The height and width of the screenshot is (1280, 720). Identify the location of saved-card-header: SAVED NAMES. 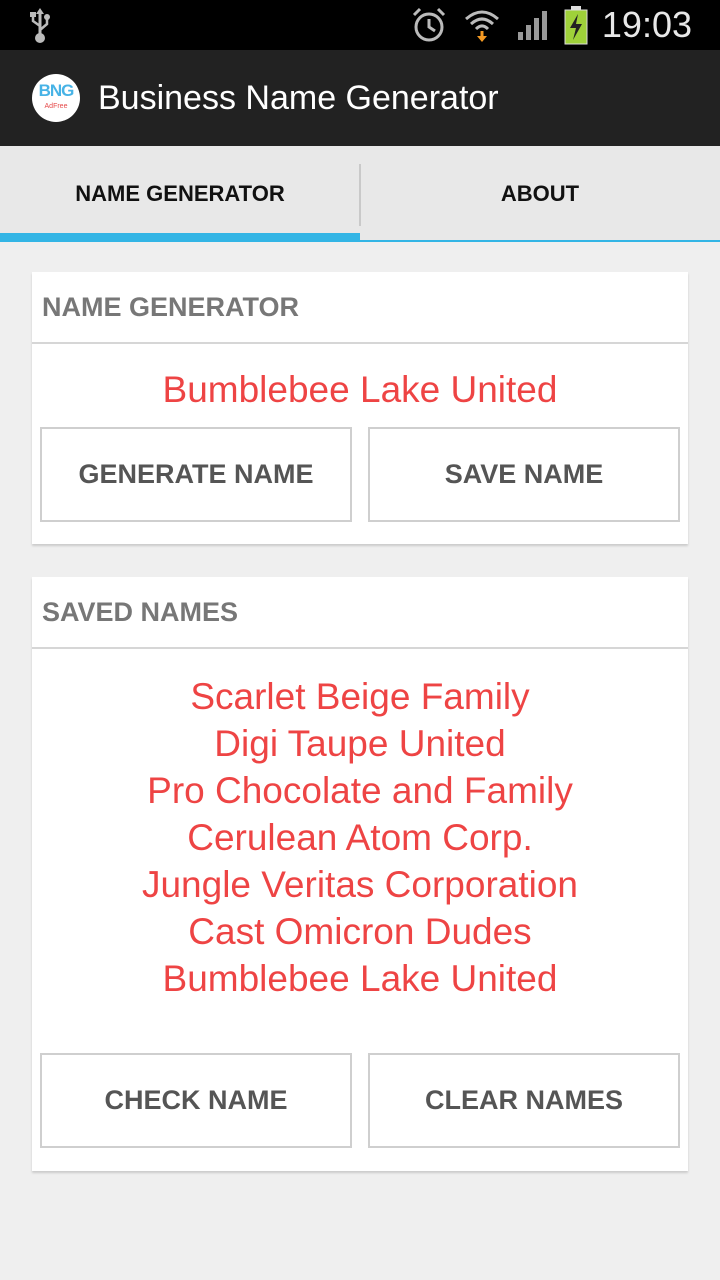
(360, 613).